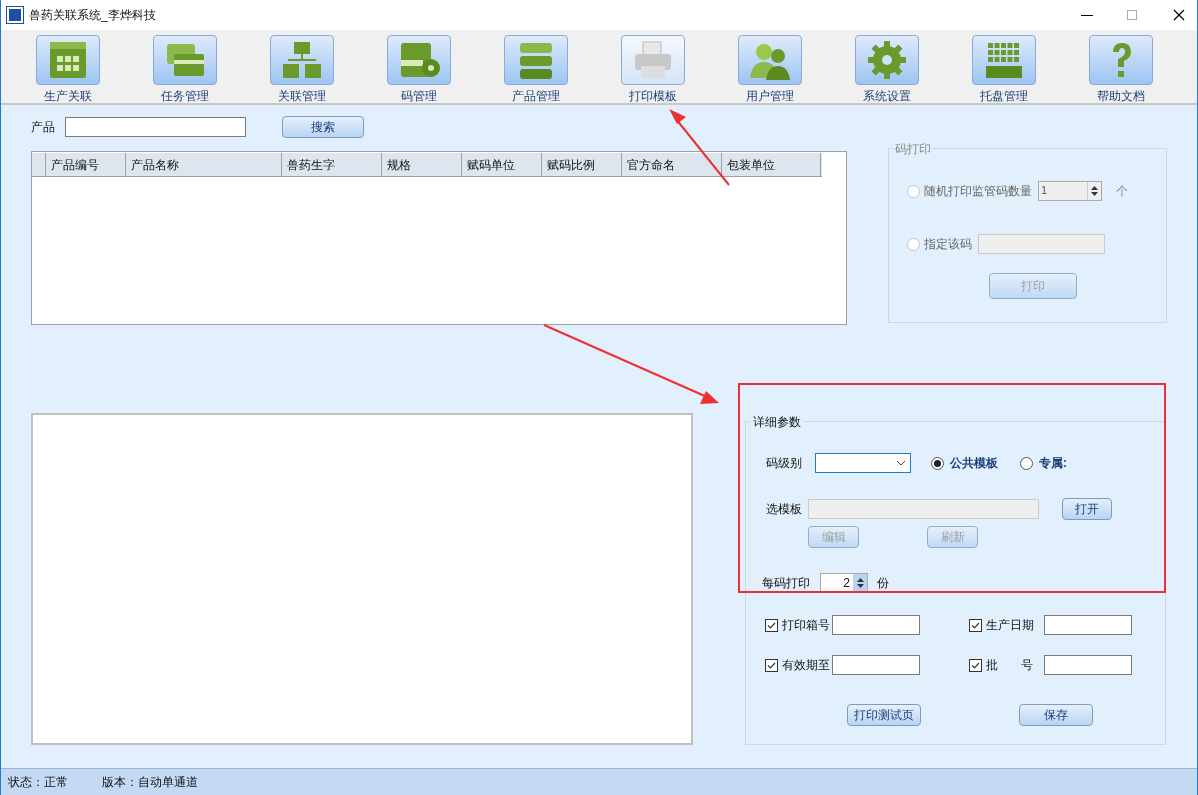 Image resolution: width=1198 pixels, height=795 pixels. What do you see at coordinates (1087, 509) in the screenshot?
I see `open-button: 打开` at bounding box center [1087, 509].